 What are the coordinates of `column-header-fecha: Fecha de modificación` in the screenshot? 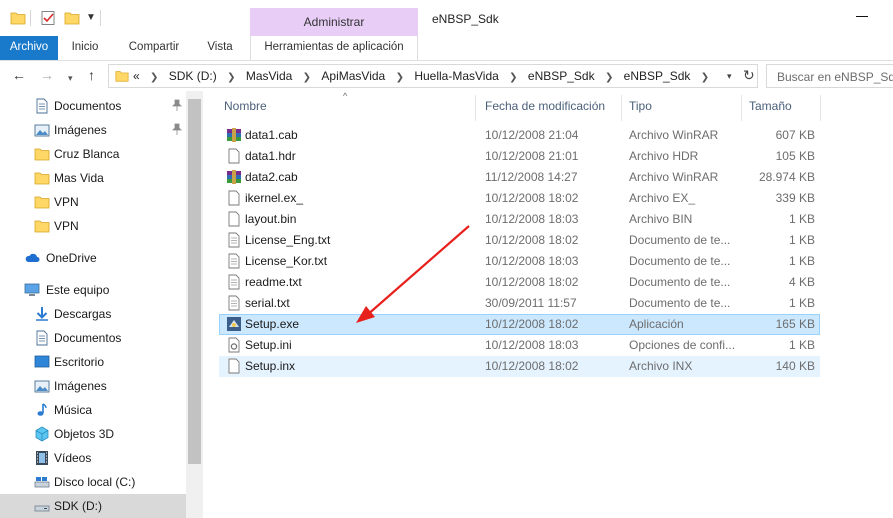 It's located at (545, 110).